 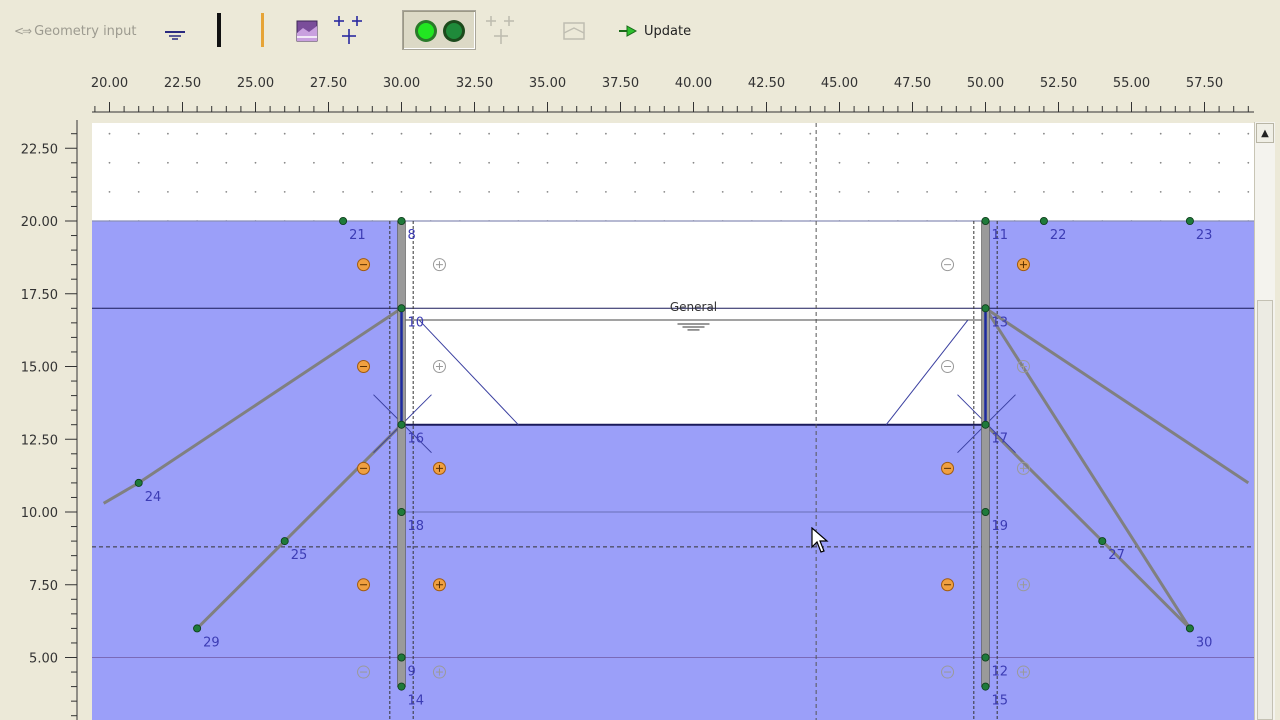 What do you see at coordinates (1204, 642) in the screenshot?
I see `point-label: 30` at bounding box center [1204, 642].